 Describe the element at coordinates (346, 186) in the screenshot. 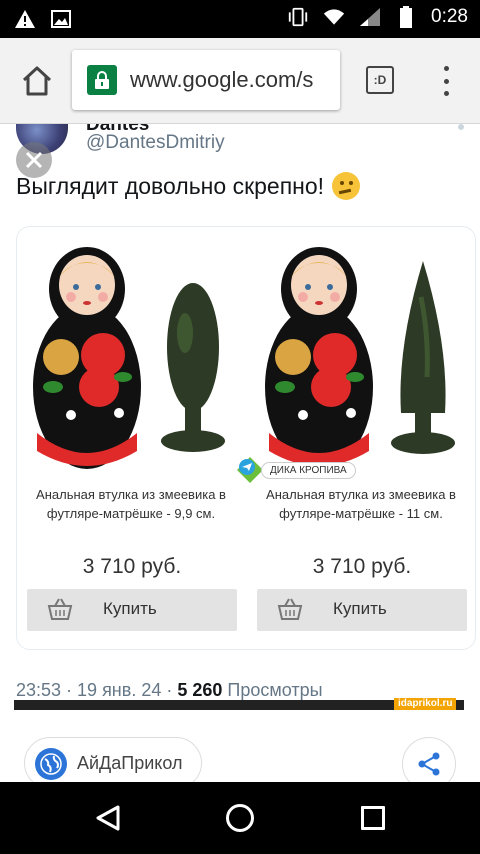

I see `thinking-face-emoji` at that location.